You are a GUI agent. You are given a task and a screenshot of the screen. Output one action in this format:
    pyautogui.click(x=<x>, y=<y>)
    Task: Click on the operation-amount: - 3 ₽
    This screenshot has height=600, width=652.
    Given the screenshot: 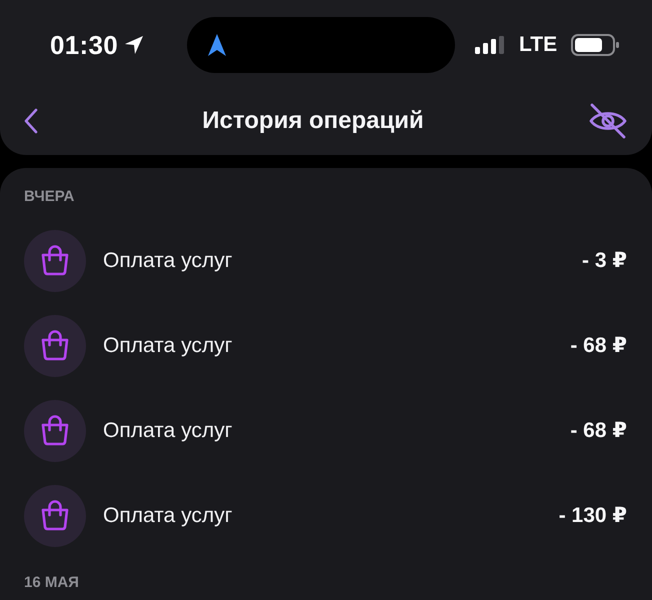 What is the action you would take?
    pyautogui.click(x=604, y=260)
    